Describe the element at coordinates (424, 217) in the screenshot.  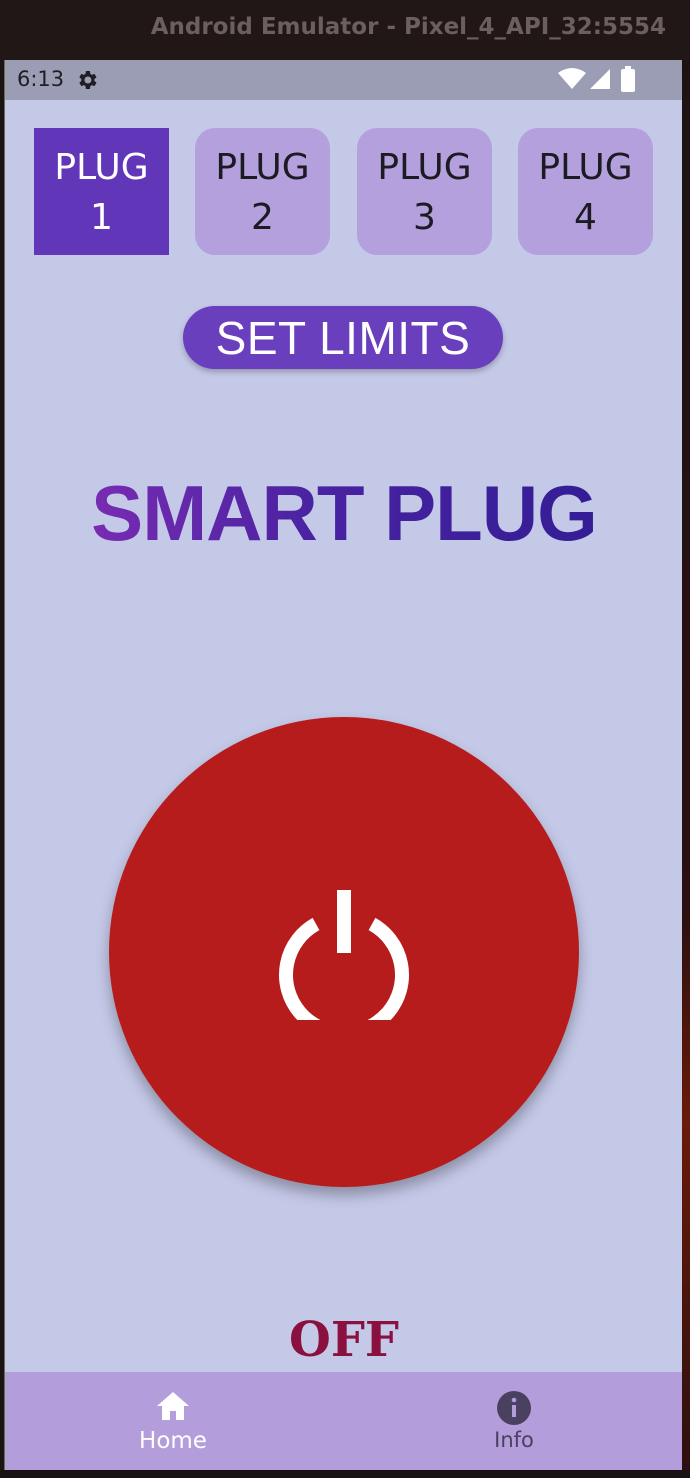
I see `plug-3-number: 3` at that location.